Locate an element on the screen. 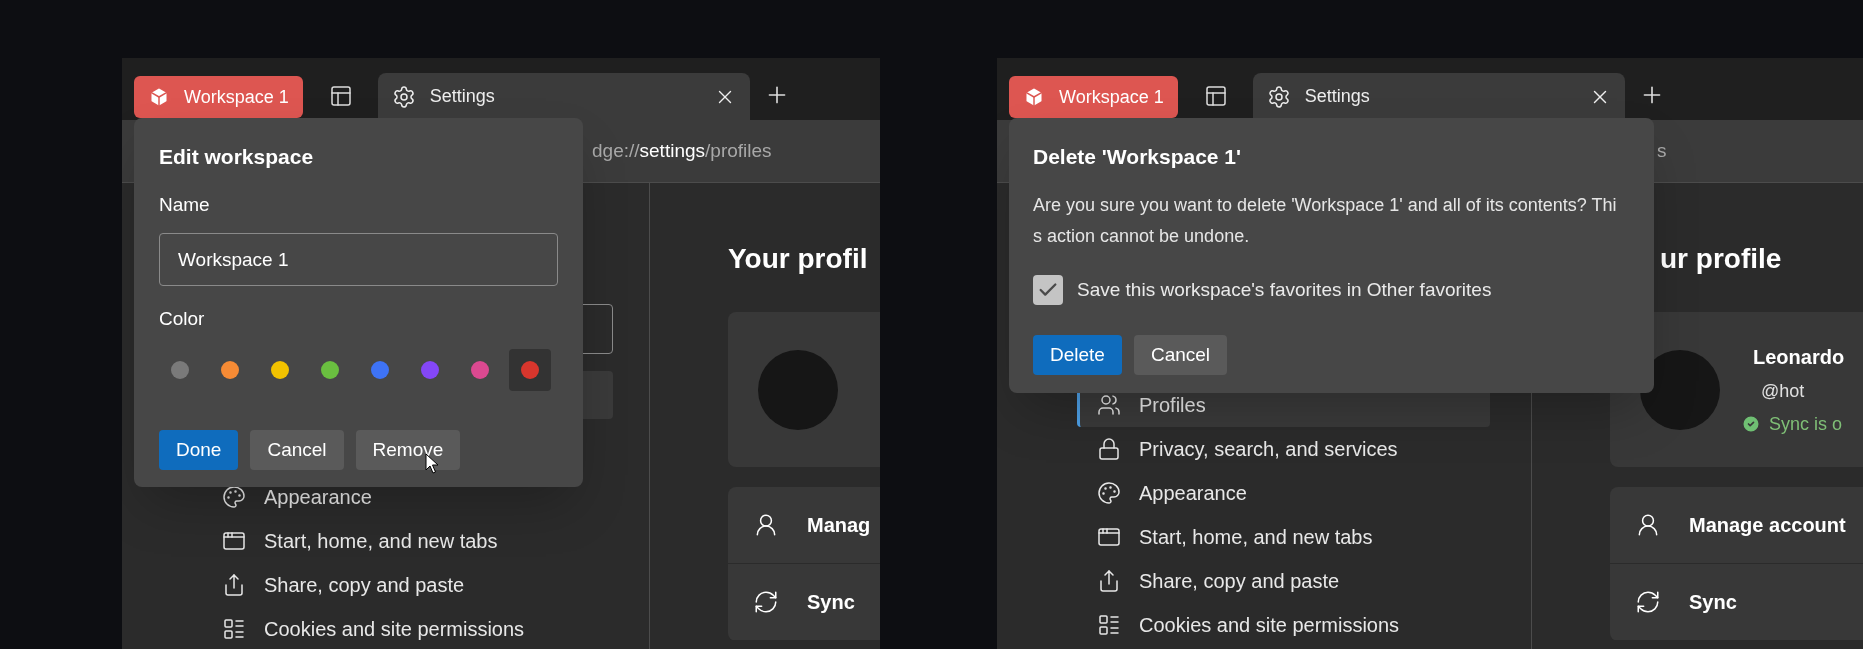 Image resolution: width=1863 pixels, height=649 pixels. dialog-title: Delete 'Workspace 1' is located at coordinates (1138, 157).